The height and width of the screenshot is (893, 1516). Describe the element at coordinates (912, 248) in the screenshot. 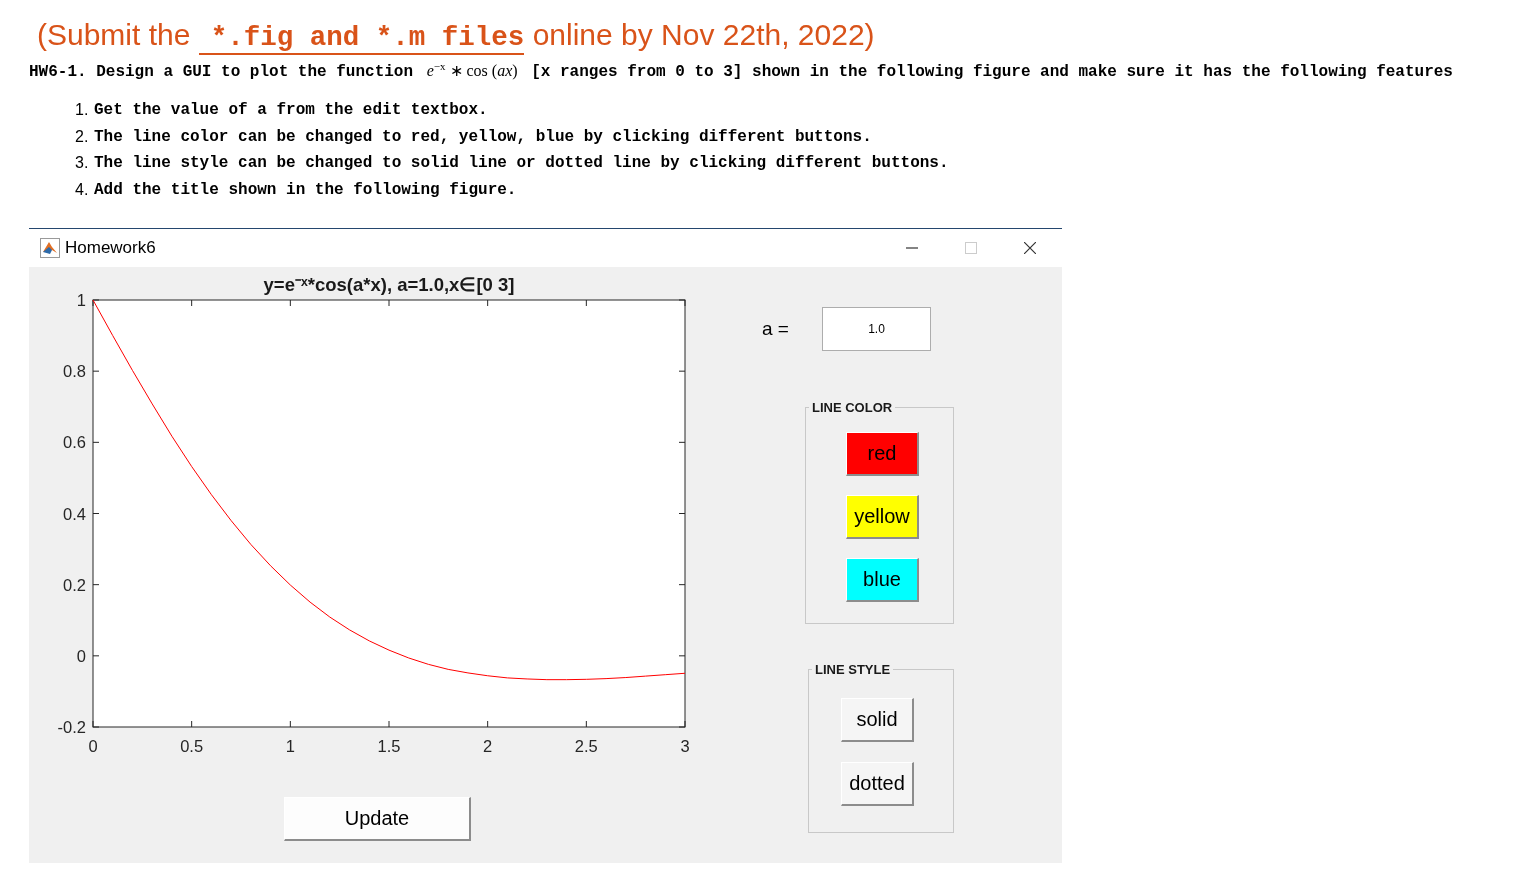

I see `minimize-icon` at that location.